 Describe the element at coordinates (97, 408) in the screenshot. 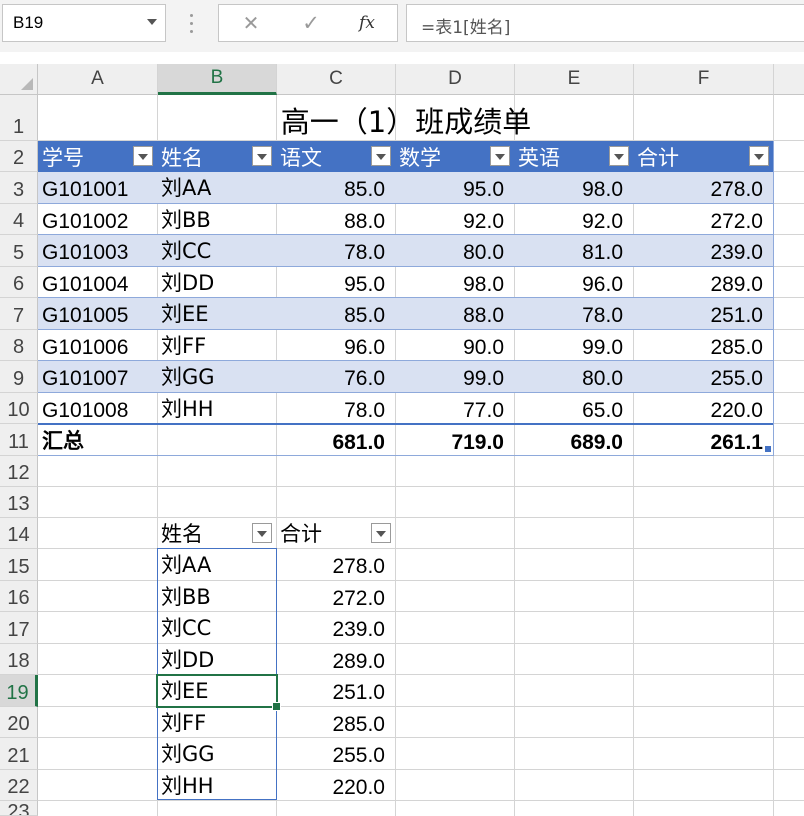

I see `table-cell: G101008` at that location.